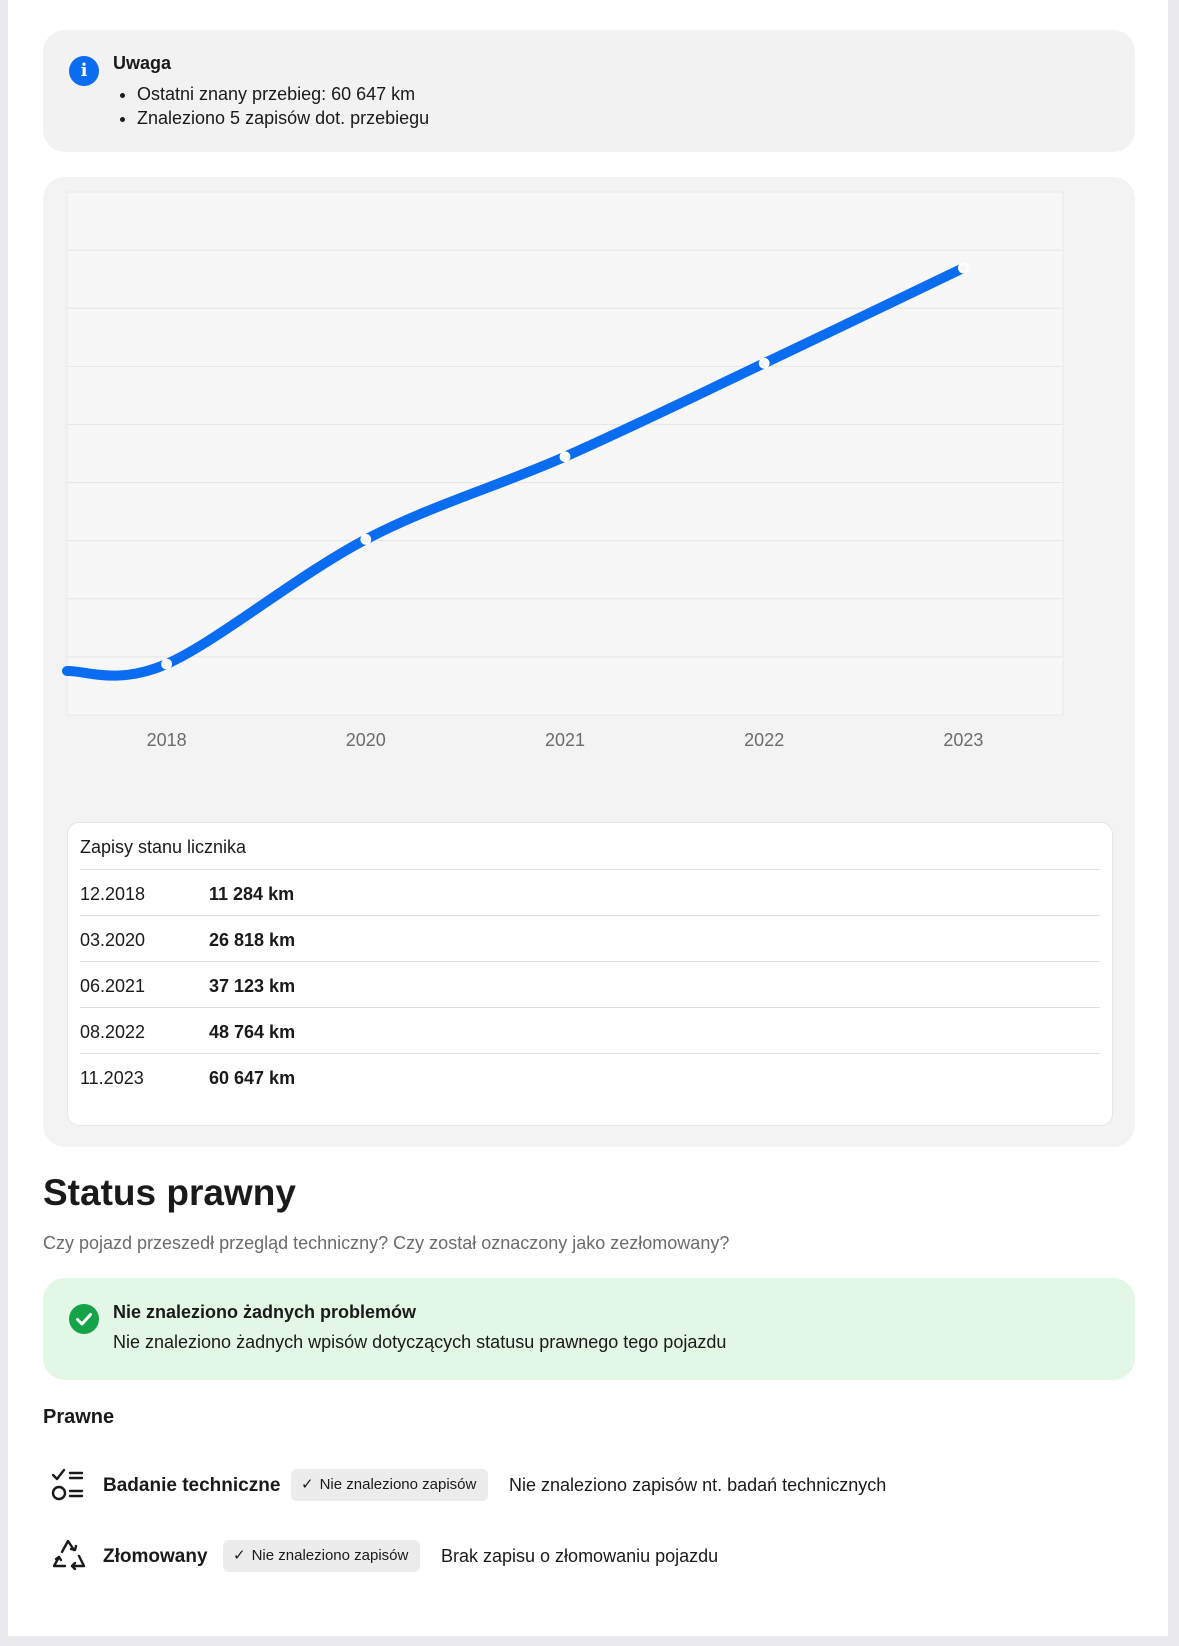  Describe the element at coordinates (252, 1032) in the screenshot. I see `record-value: 48 764 km` at that location.